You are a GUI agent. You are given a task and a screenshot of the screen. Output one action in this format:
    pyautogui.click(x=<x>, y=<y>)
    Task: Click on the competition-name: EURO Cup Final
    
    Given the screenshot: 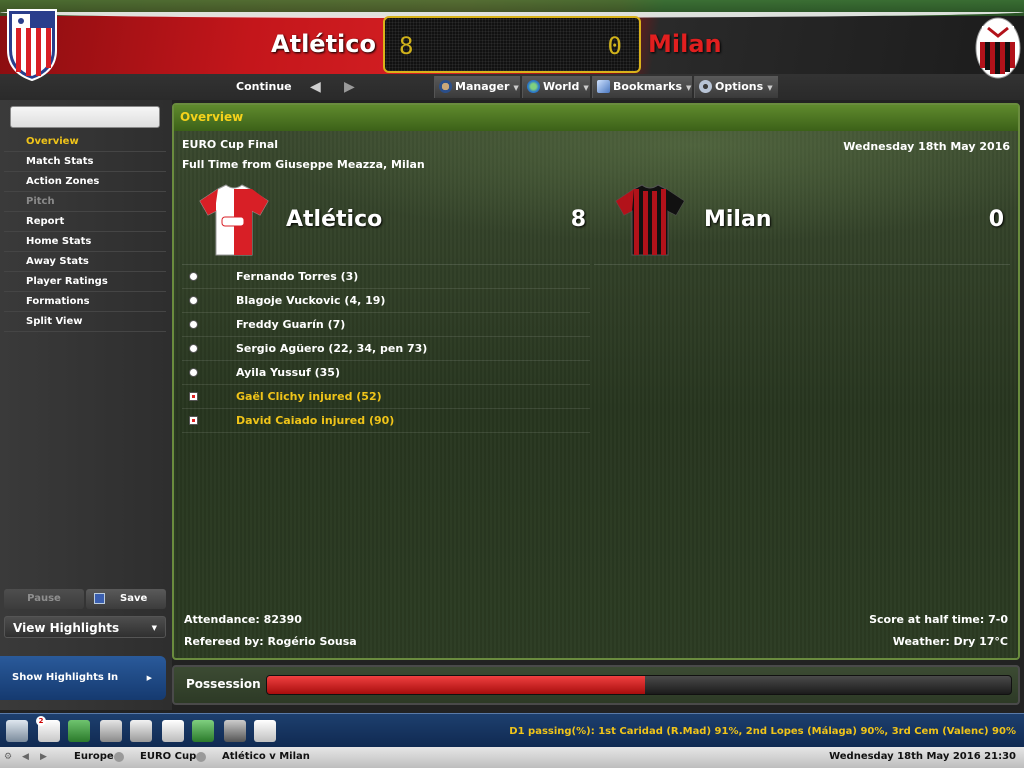 What is the action you would take?
    pyautogui.click(x=230, y=144)
    